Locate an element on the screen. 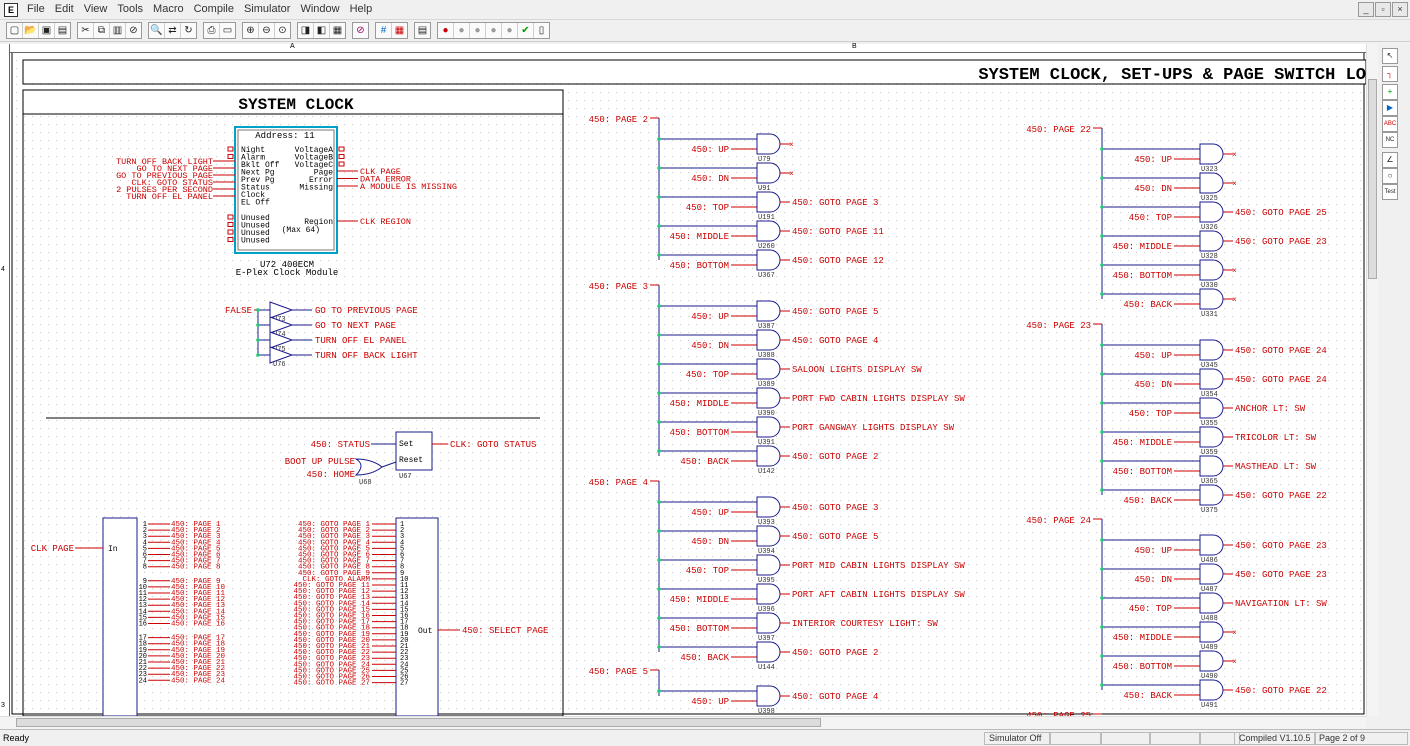  numbers-icon: # is located at coordinates (384, 30).